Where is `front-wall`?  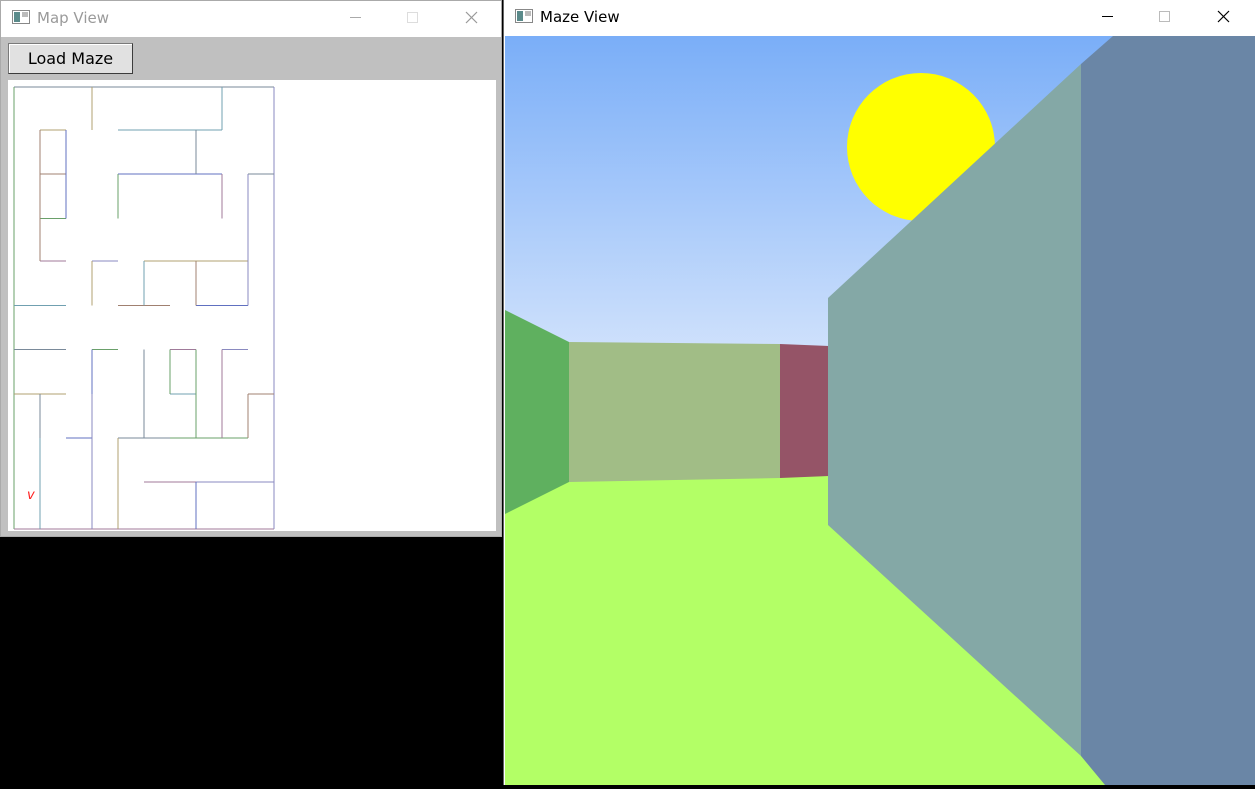 front-wall is located at coordinates (674, 412).